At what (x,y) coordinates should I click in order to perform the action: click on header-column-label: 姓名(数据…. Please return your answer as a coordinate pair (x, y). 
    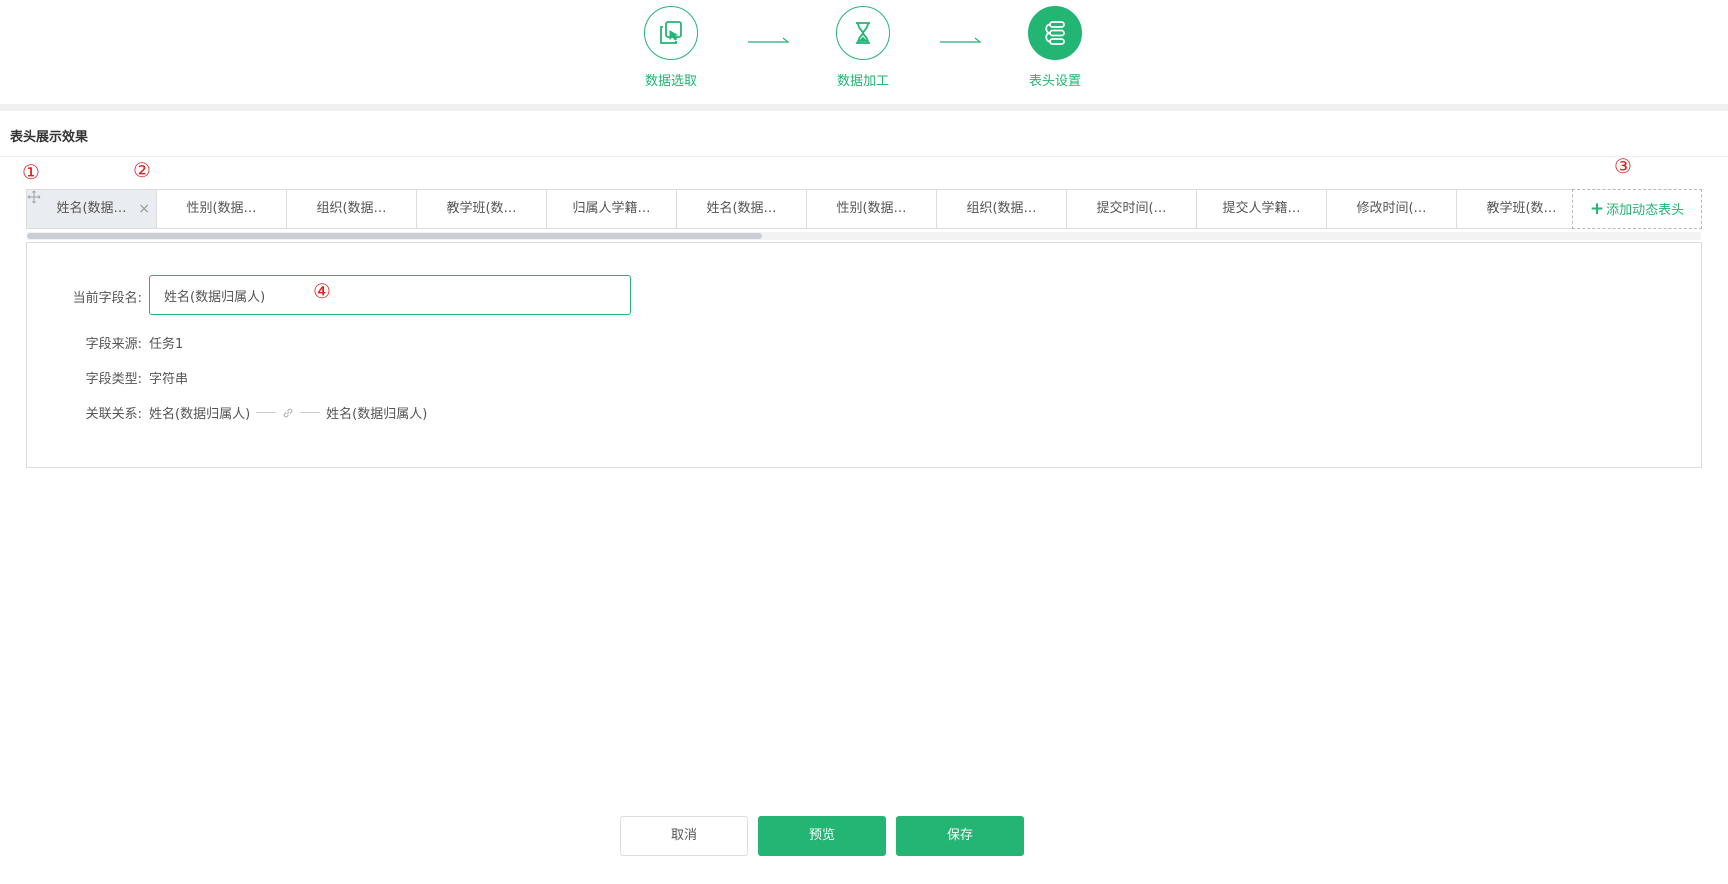
    Looking at the image, I should click on (91, 208).